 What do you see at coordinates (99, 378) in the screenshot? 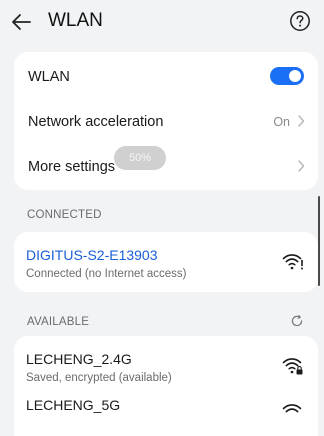
I see `network-status: Saved, encrypted (available)` at bounding box center [99, 378].